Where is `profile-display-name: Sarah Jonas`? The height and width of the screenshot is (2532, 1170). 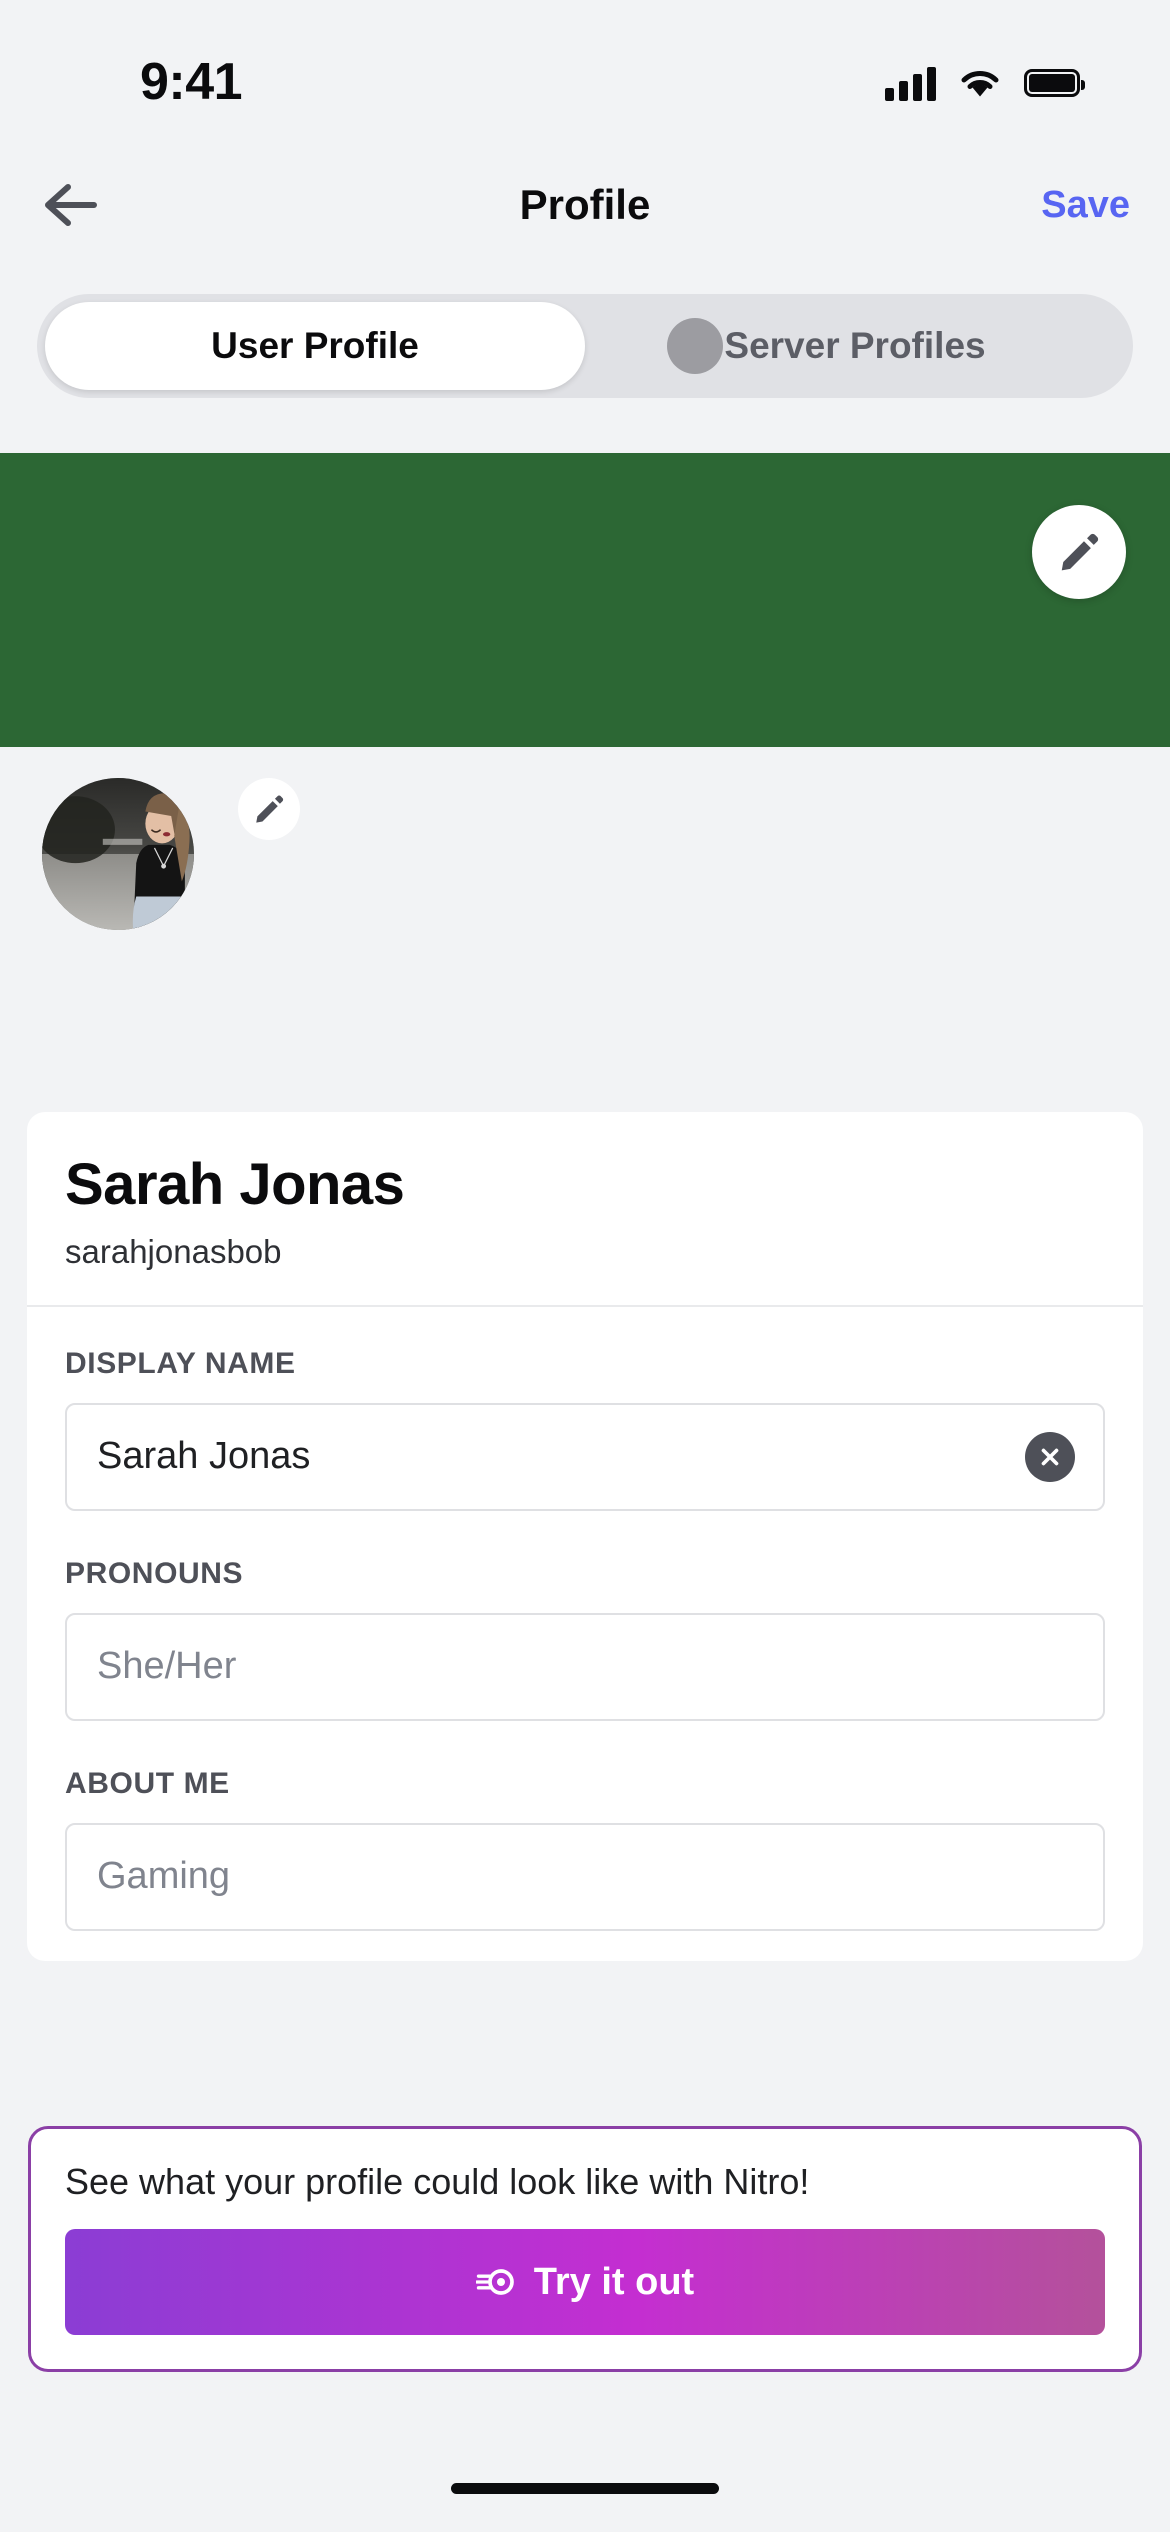
profile-display-name: Sarah Jonas is located at coordinates (235, 1184).